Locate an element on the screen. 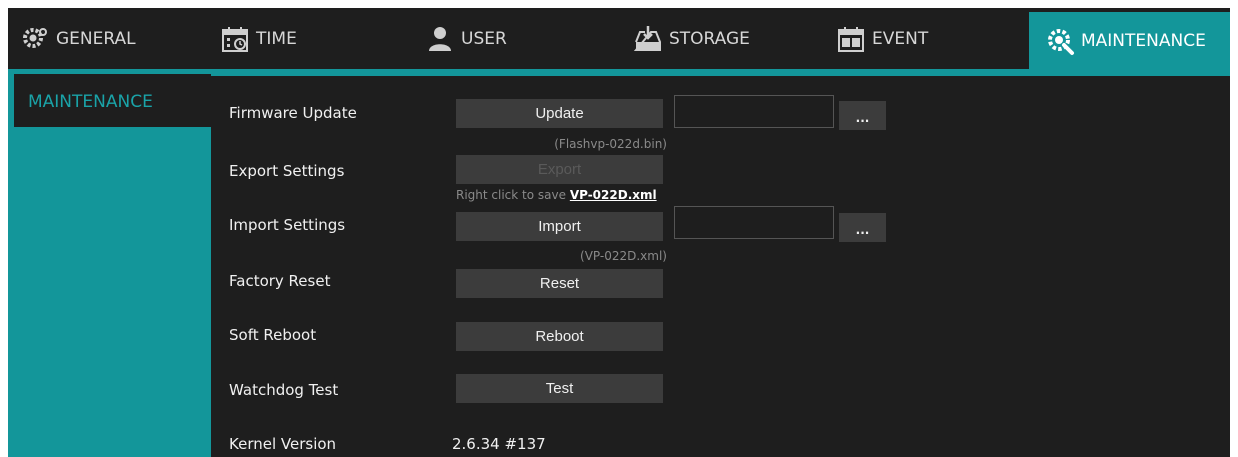 The height and width of the screenshot is (457, 1238). tab-maintenance: MAINTENANCE is located at coordinates (1129, 40).